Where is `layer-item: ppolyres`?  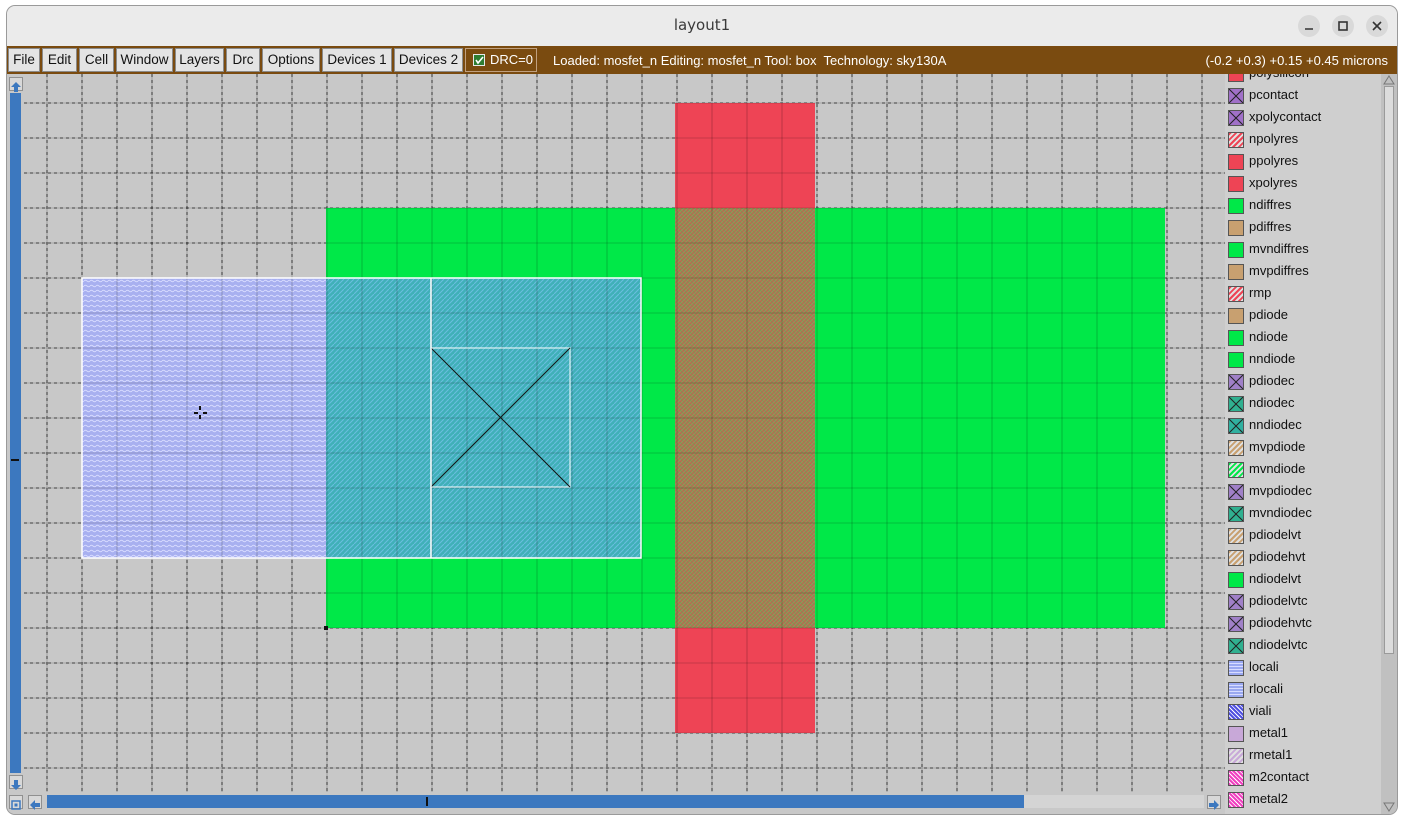 layer-item: ppolyres is located at coordinates (1302, 162).